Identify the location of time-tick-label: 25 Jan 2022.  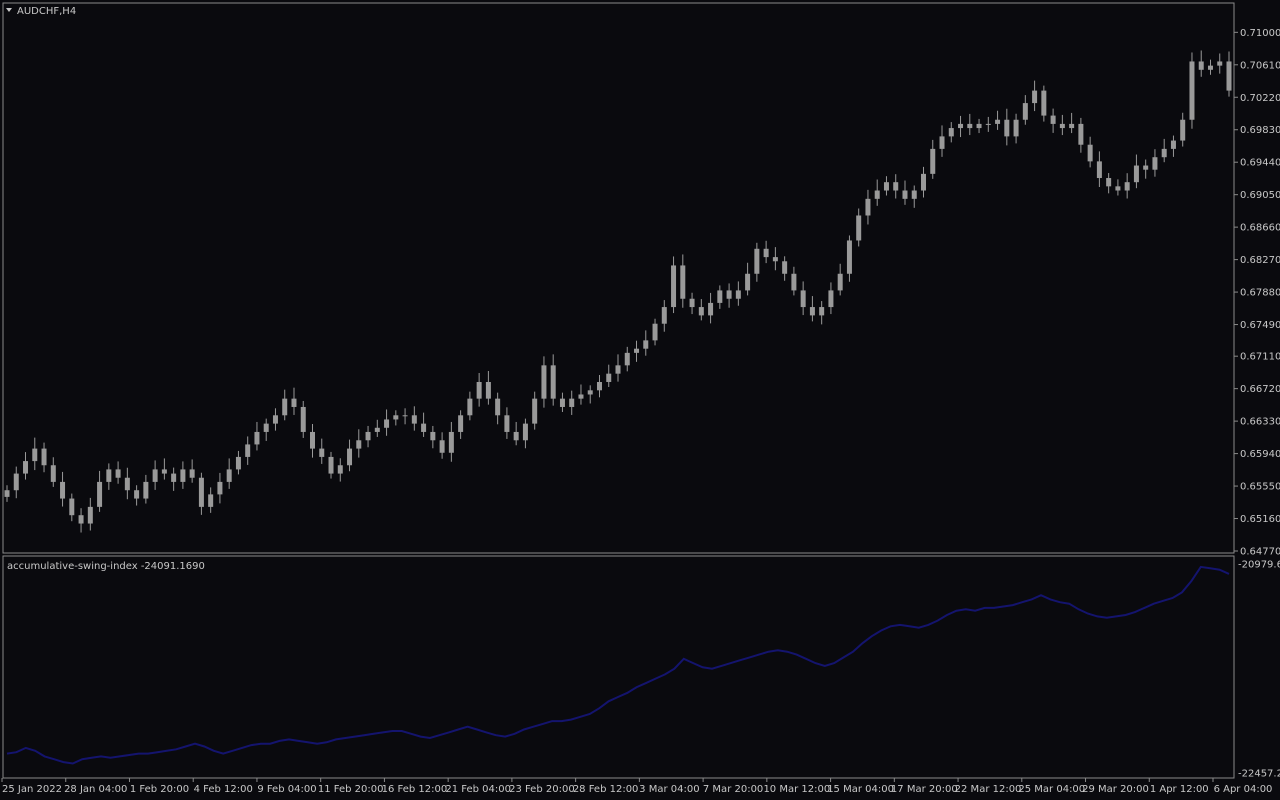
(32, 789).